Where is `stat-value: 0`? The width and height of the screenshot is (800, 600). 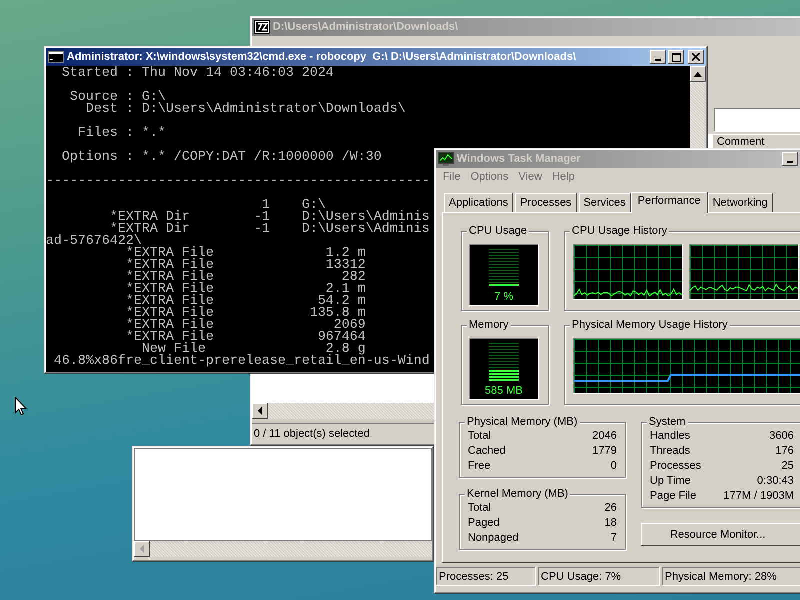
stat-value: 0 is located at coordinates (614, 466).